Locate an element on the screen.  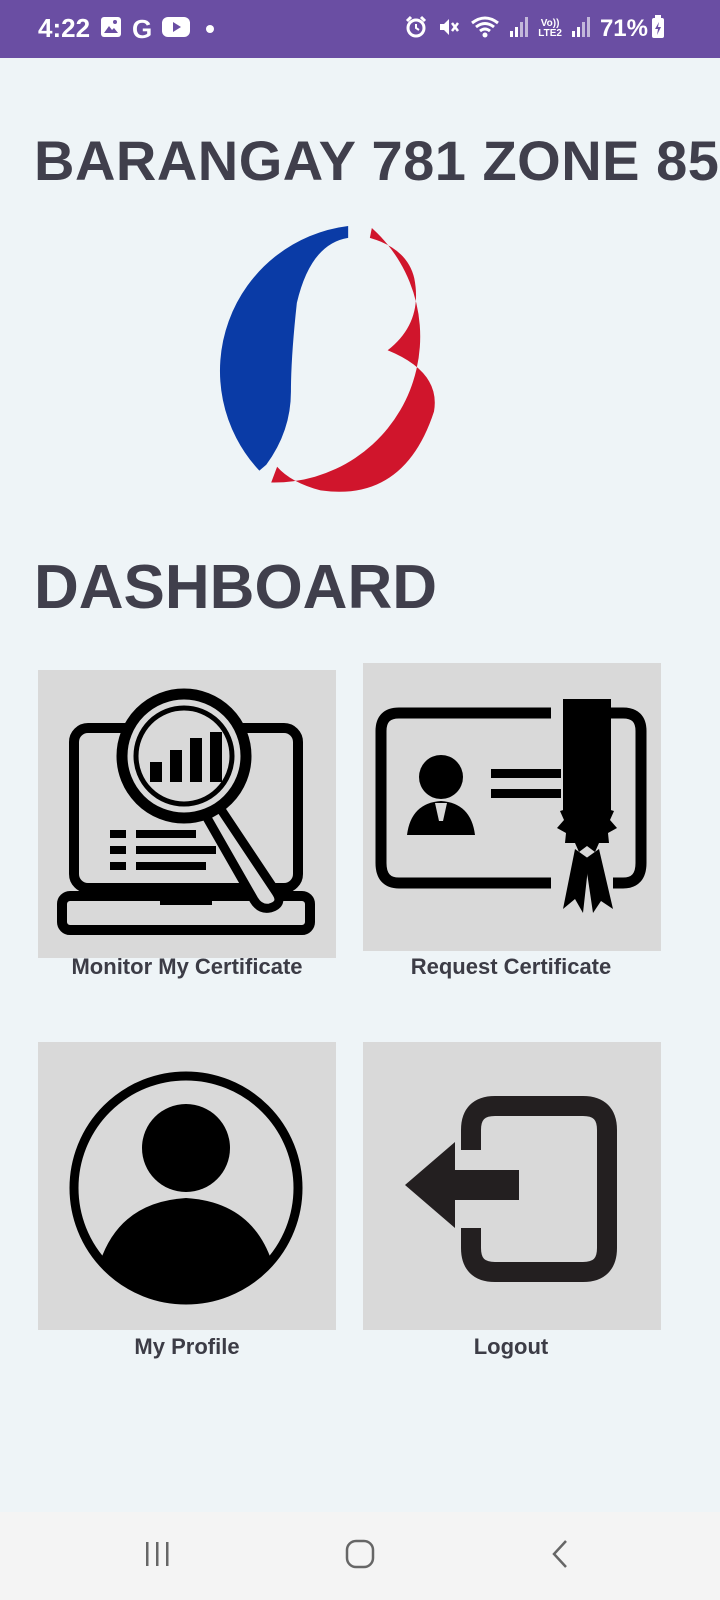
lte-indicator: Vo)) LTE2 is located at coordinates (550, 29).